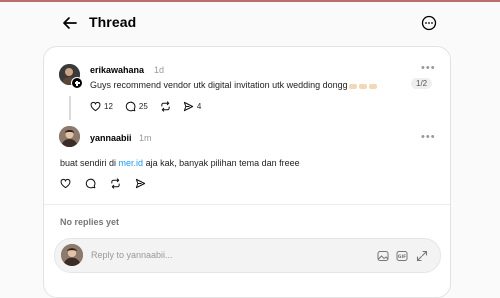  Describe the element at coordinates (70, 108) in the screenshot. I see `thread-line` at that location.